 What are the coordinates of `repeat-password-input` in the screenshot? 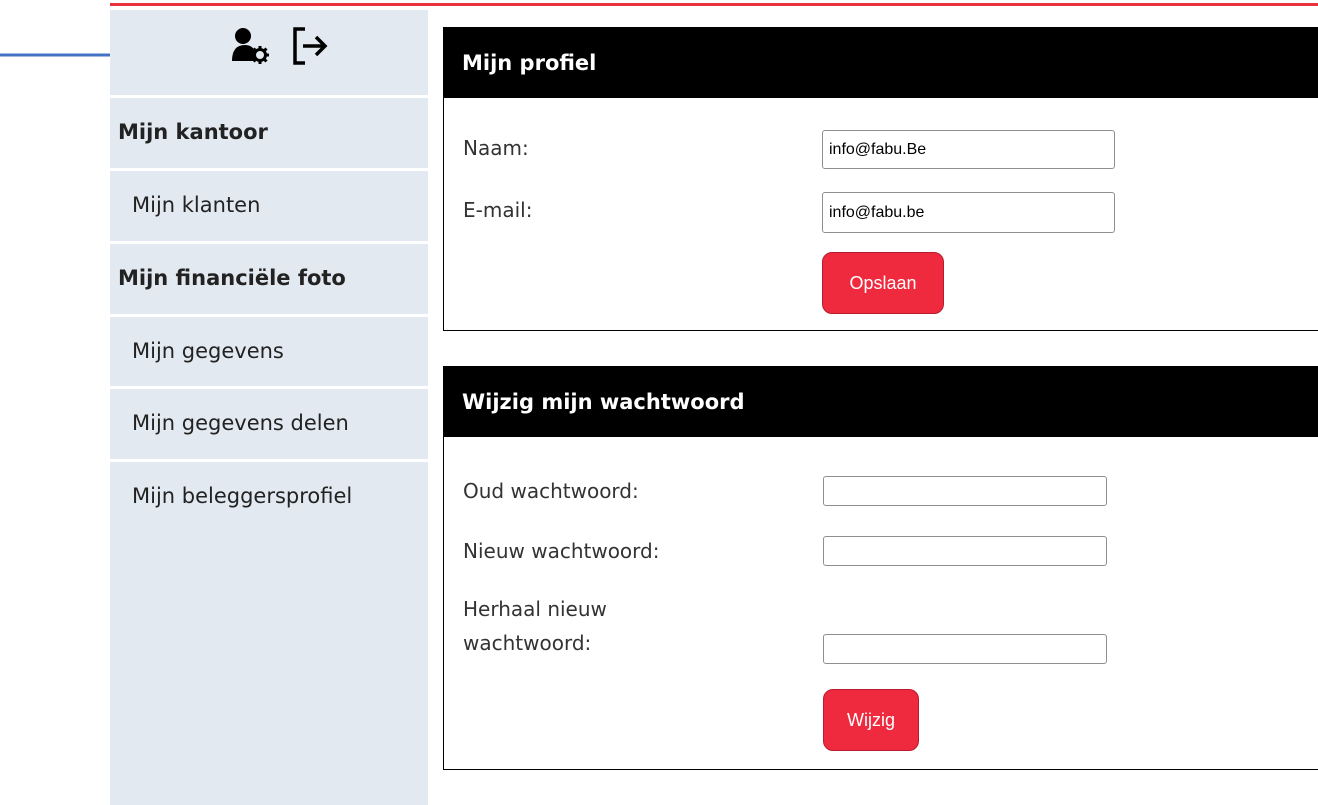 It's located at (965, 649).